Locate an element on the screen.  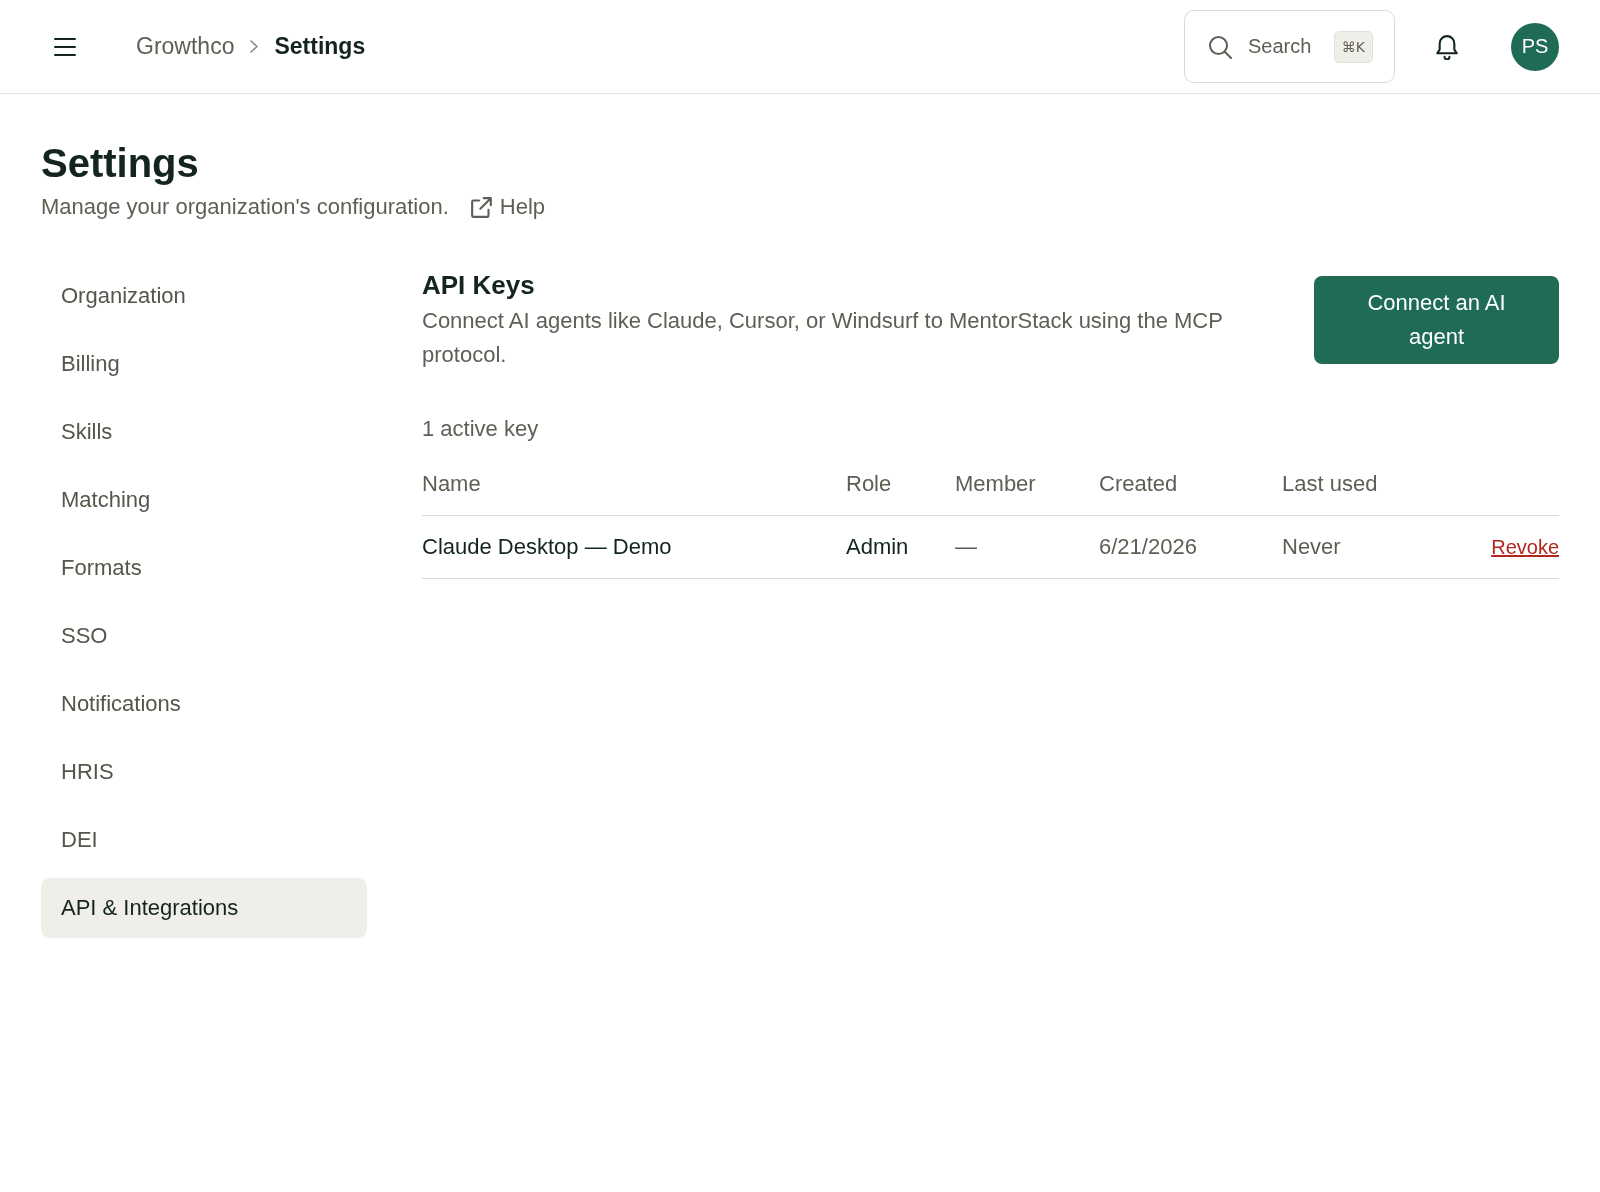
column-header: Created is located at coordinates (1138, 484).